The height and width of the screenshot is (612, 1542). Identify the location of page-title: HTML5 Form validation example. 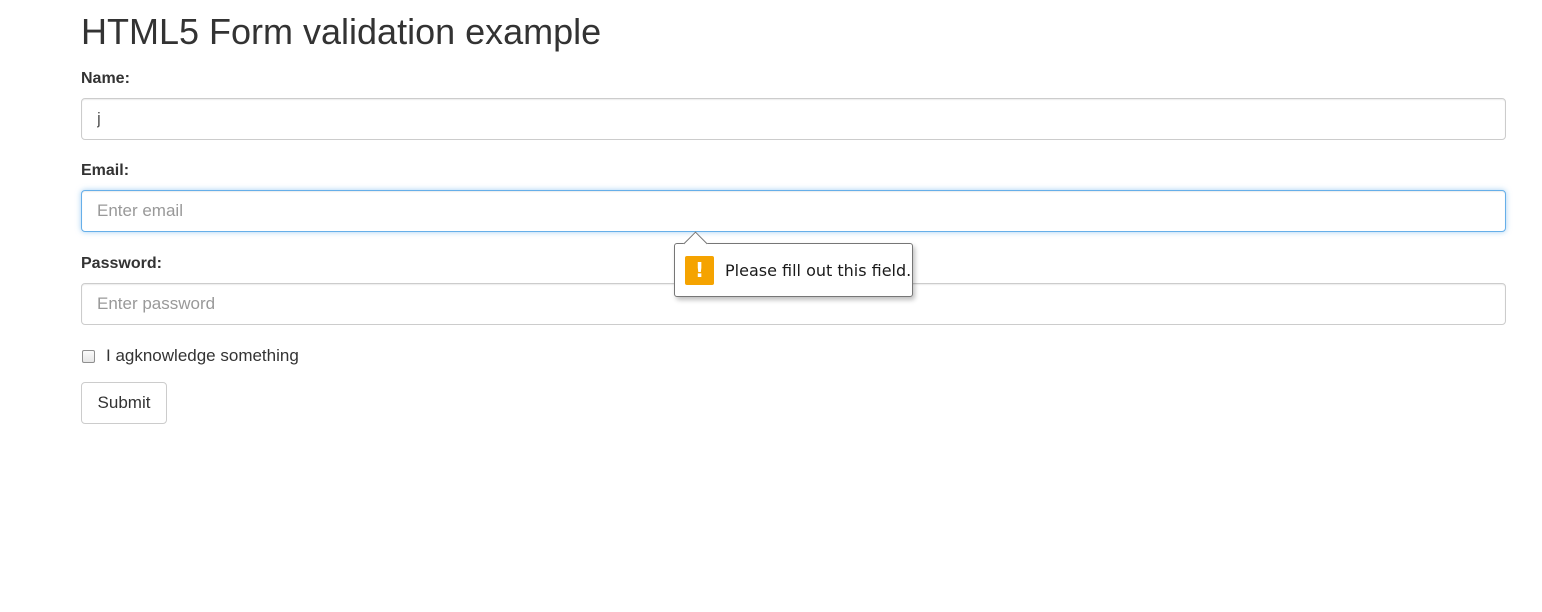
(341, 31).